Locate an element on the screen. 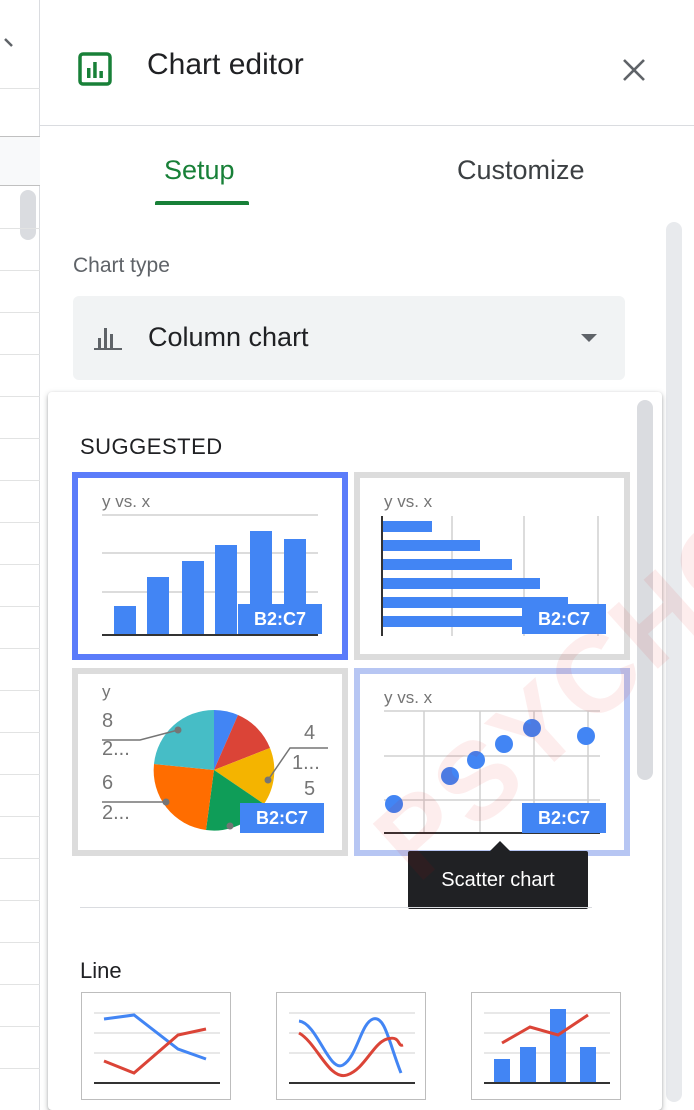 The image size is (694, 1110). spreadsheet-edge is located at coordinates (20, 555).